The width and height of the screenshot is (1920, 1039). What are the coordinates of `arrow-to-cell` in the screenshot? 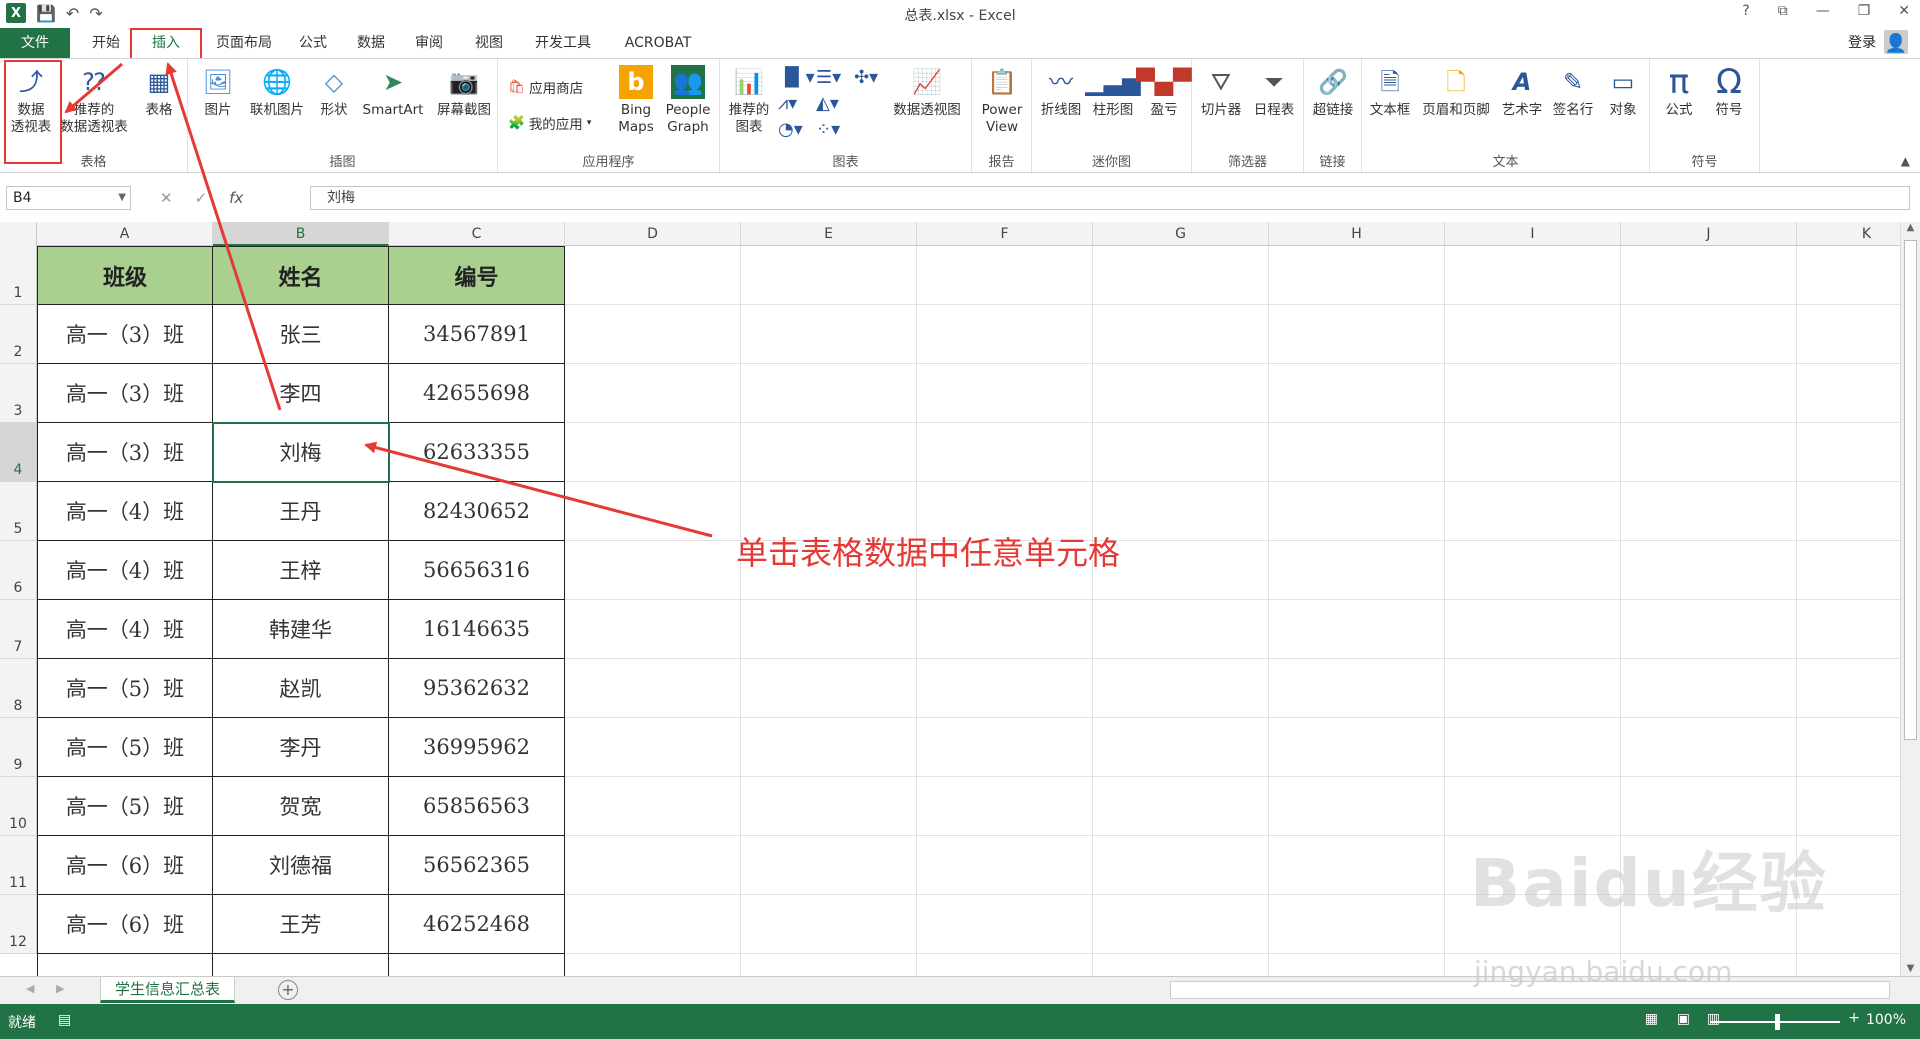 It's located at (538, 489).